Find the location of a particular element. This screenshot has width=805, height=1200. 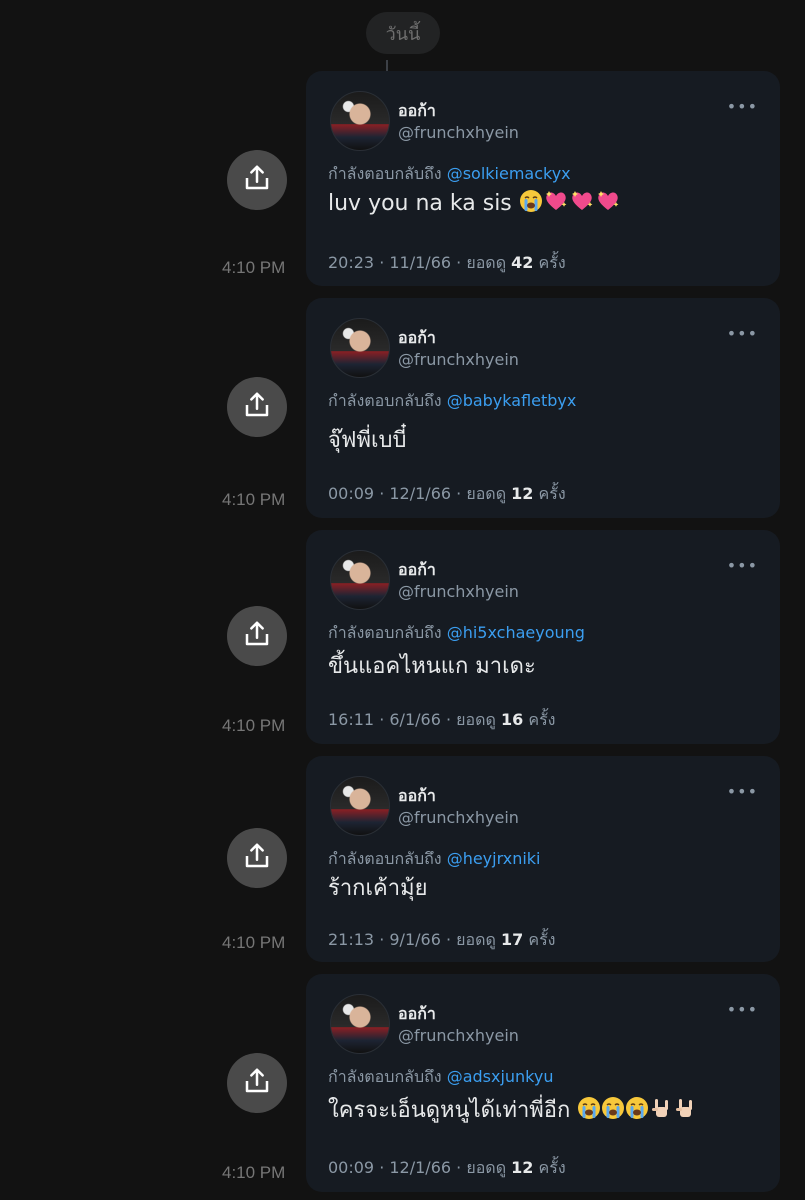

tweet-meta: 20:23 · 11/1/66 · ยอดดู 42 ครั้ง is located at coordinates (447, 263).